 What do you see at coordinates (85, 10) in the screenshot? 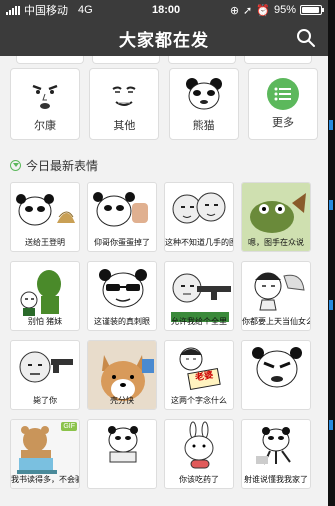
I see `network-label: 4G` at bounding box center [85, 10].